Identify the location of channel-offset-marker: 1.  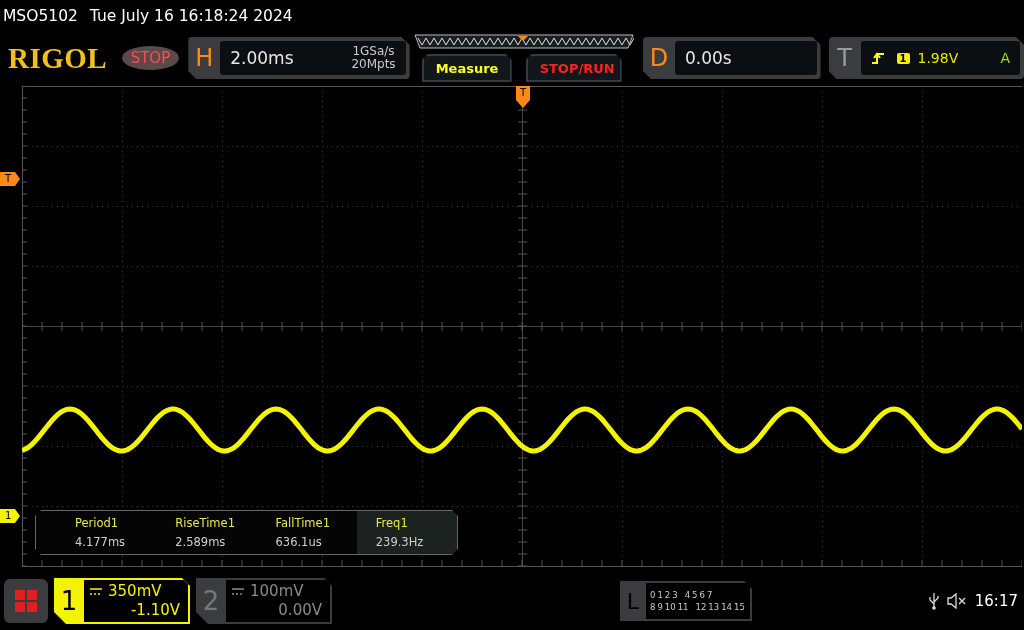
(10, 516).